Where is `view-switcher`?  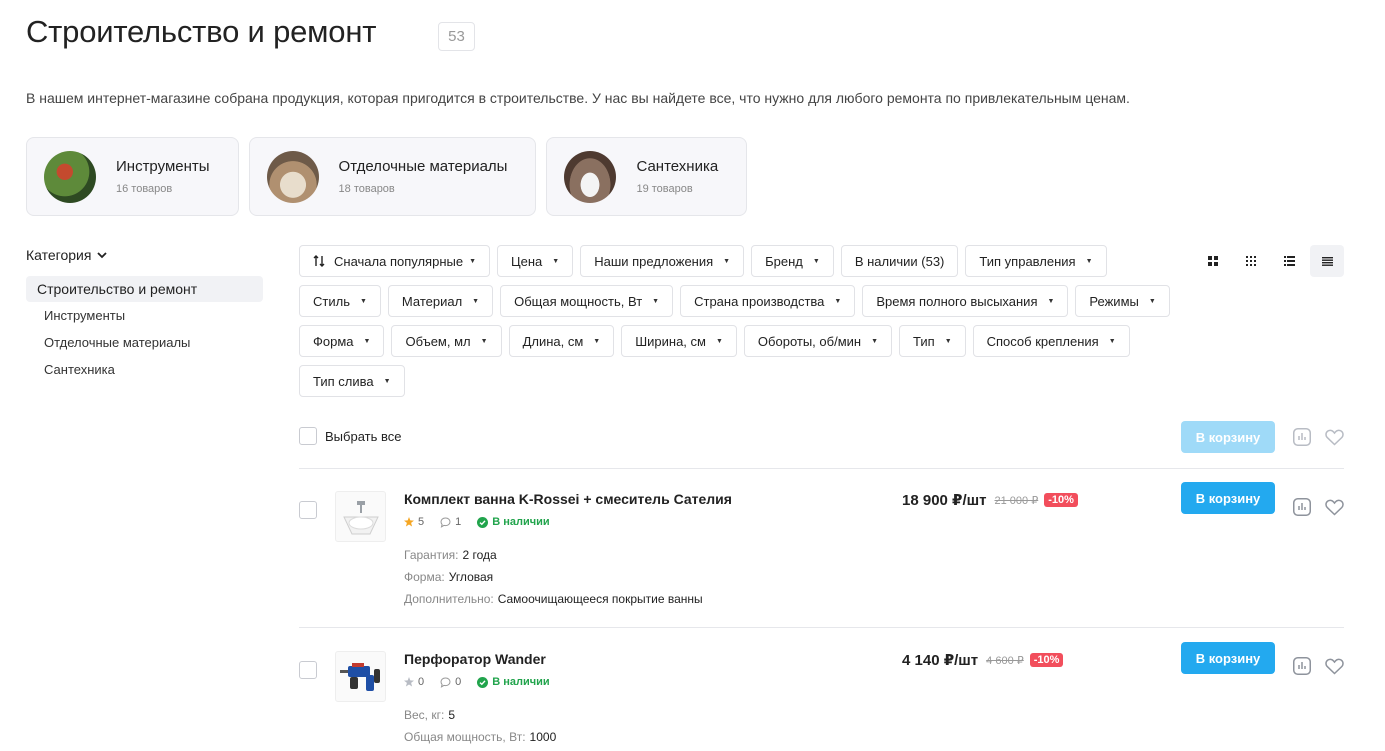
view-switcher is located at coordinates (1270, 261).